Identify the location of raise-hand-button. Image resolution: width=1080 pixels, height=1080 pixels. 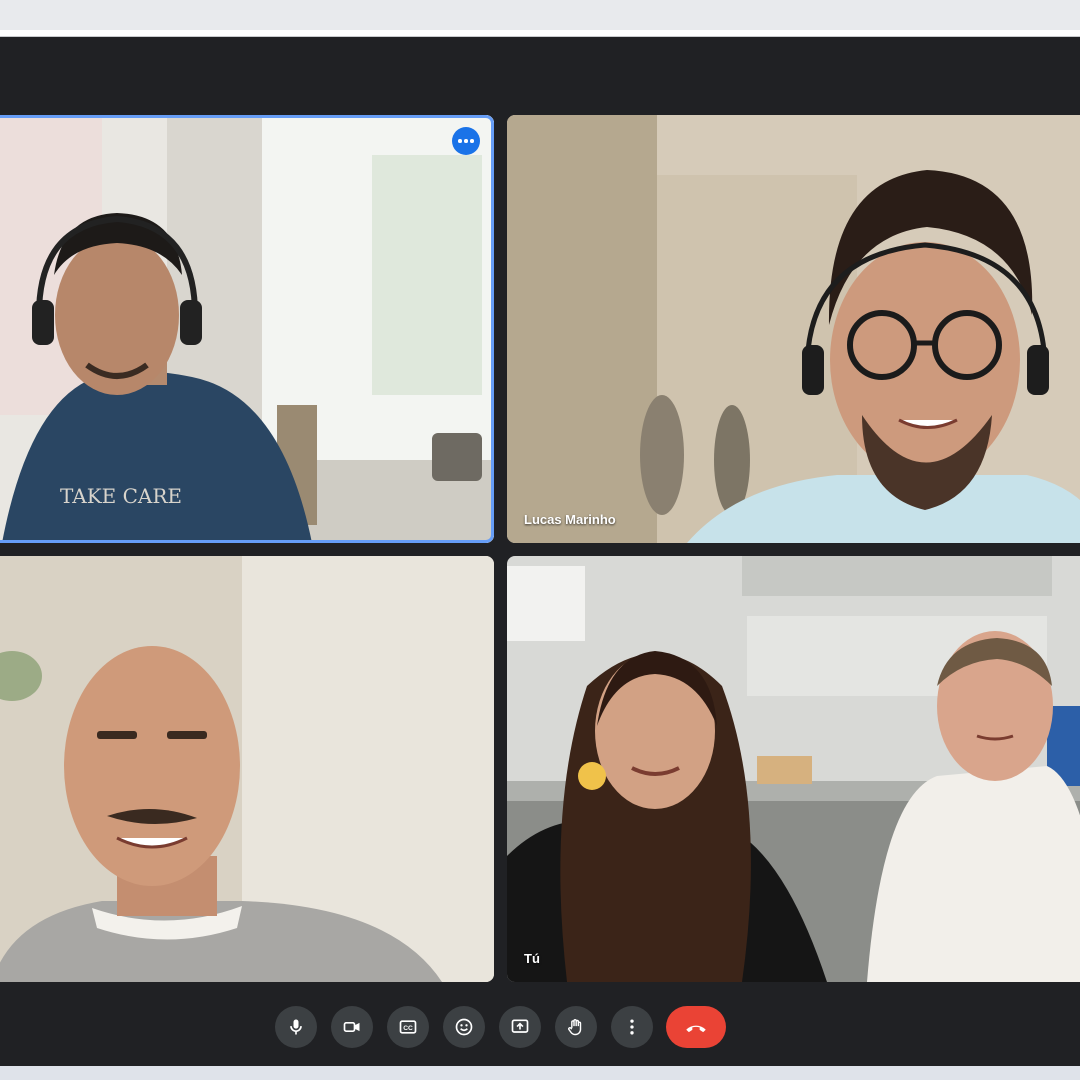
(576, 1027).